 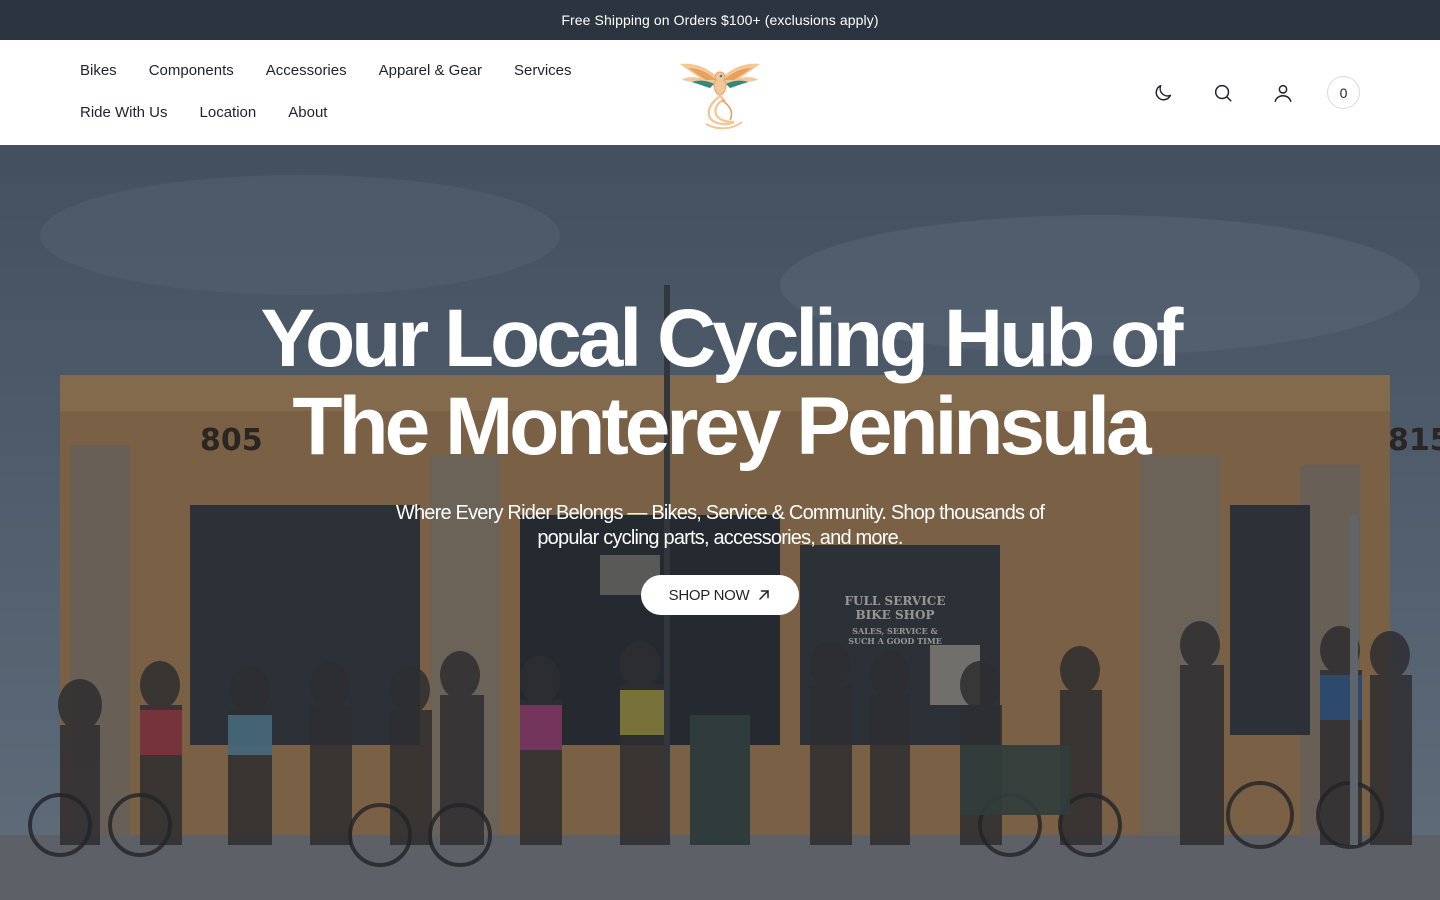 What do you see at coordinates (191, 71) in the screenshot?
I see `nav-components: Components` at bounding box center [191, 71].